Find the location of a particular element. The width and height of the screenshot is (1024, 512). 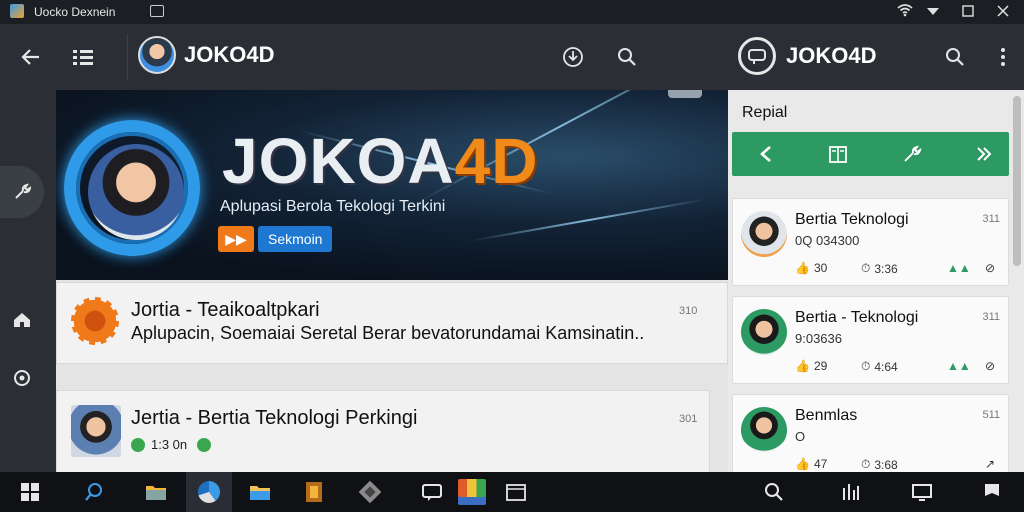

panel-card-count: 311 is located at coordinates (991, 317).